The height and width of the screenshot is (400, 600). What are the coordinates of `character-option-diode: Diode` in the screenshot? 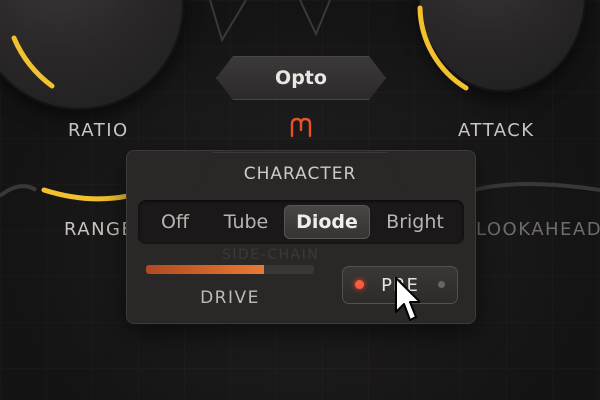 It's located at (327, 222).